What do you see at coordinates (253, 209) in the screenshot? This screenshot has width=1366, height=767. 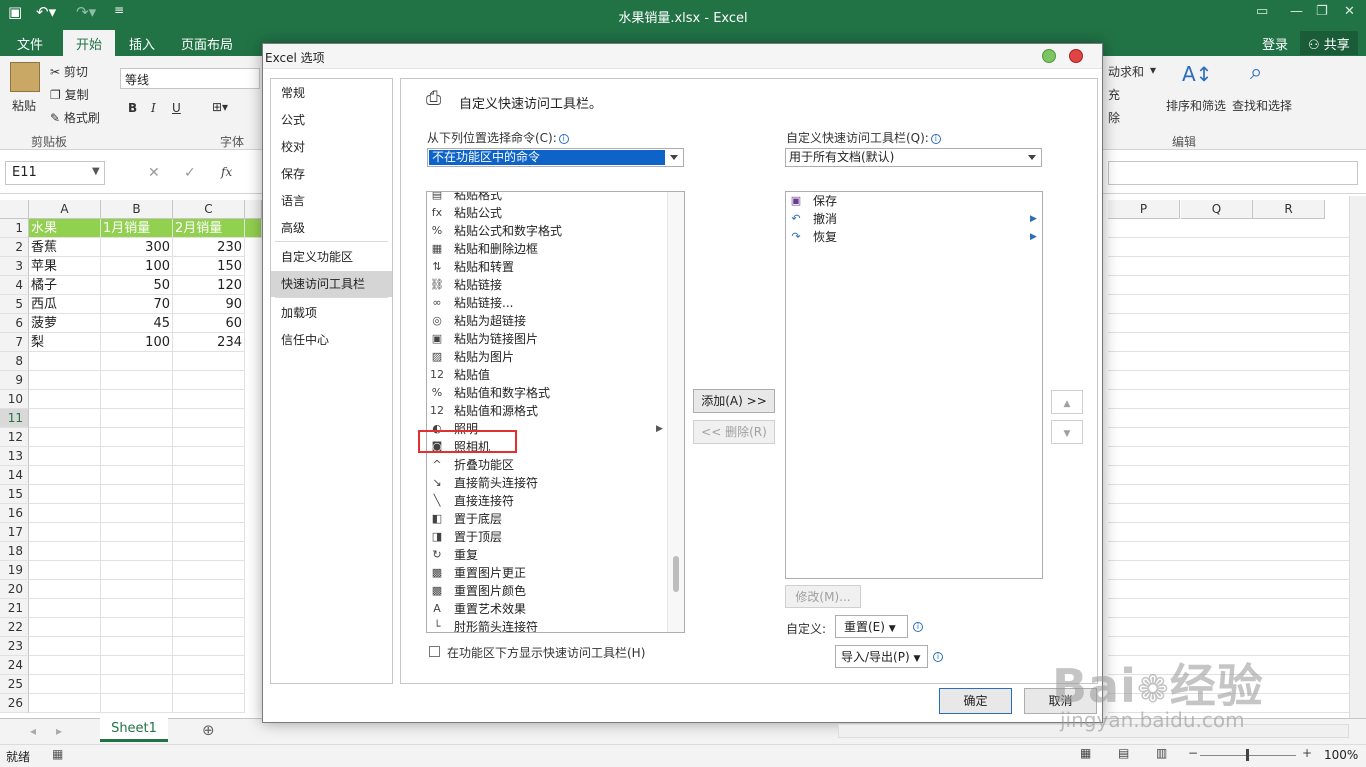 I see `column-header` at bounding box center [253, 209].